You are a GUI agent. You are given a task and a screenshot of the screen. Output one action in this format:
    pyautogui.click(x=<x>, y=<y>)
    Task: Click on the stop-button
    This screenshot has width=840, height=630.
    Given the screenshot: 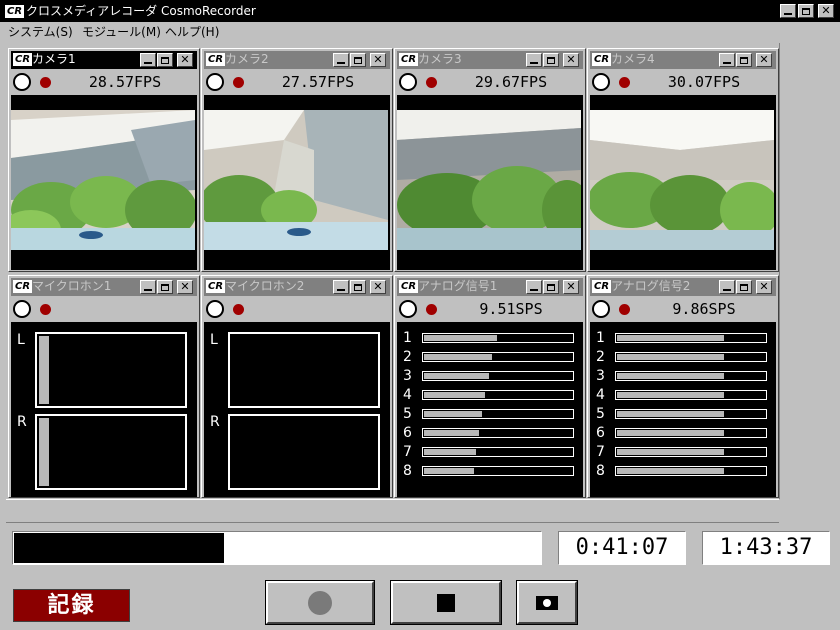 What is the action you would take?
    pyautogui.click(x=446, y=602)
    